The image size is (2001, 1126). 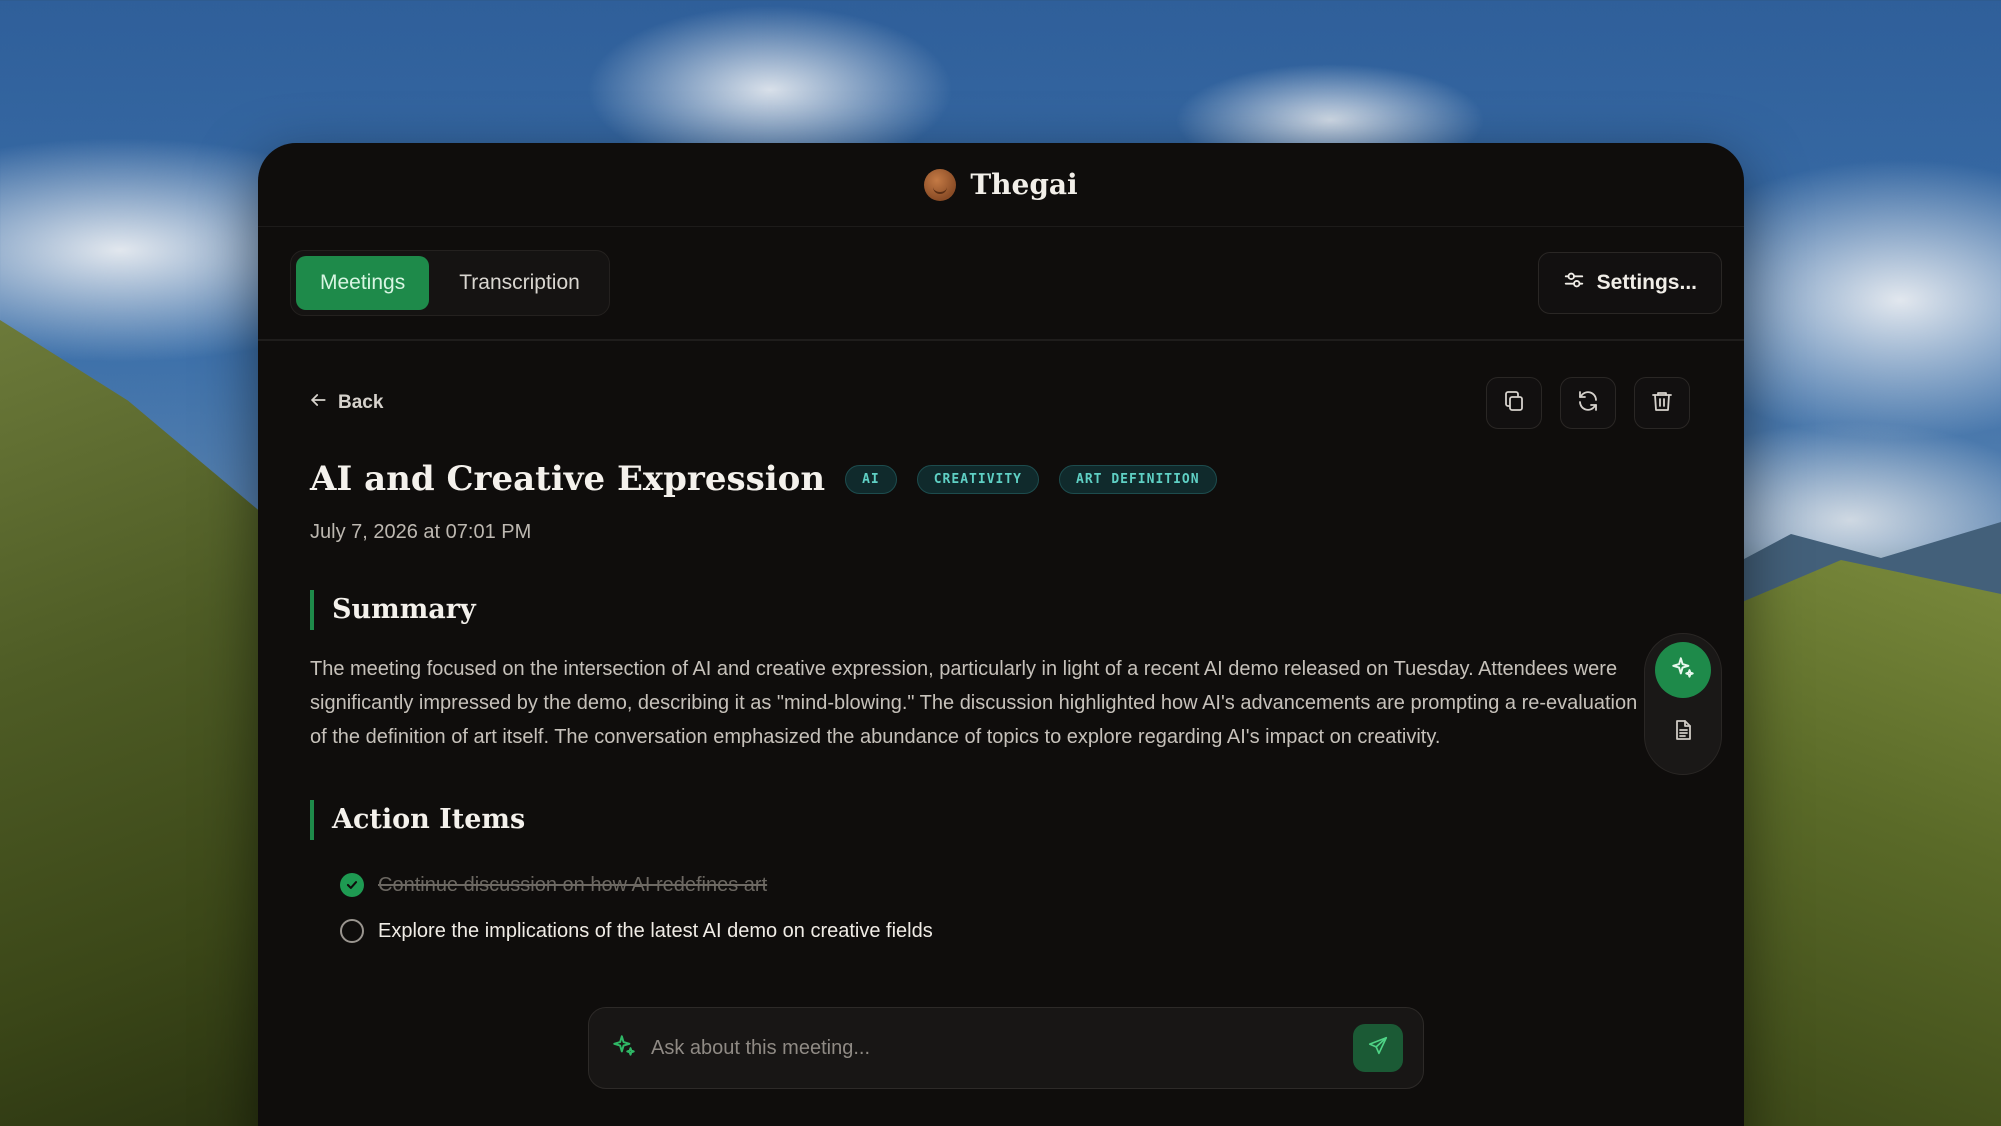 I want to click on ask-bar, so click(x=1006, y=1048).